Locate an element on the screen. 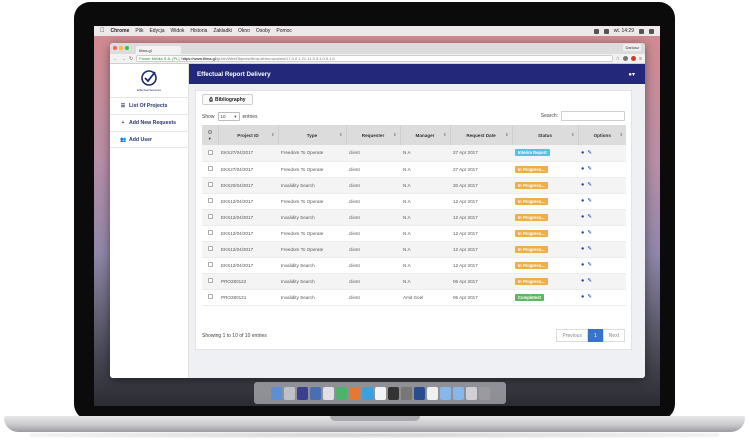 The height and width of the screenshot is (442, 749). battery-icon is located at coordinates (606, 31).